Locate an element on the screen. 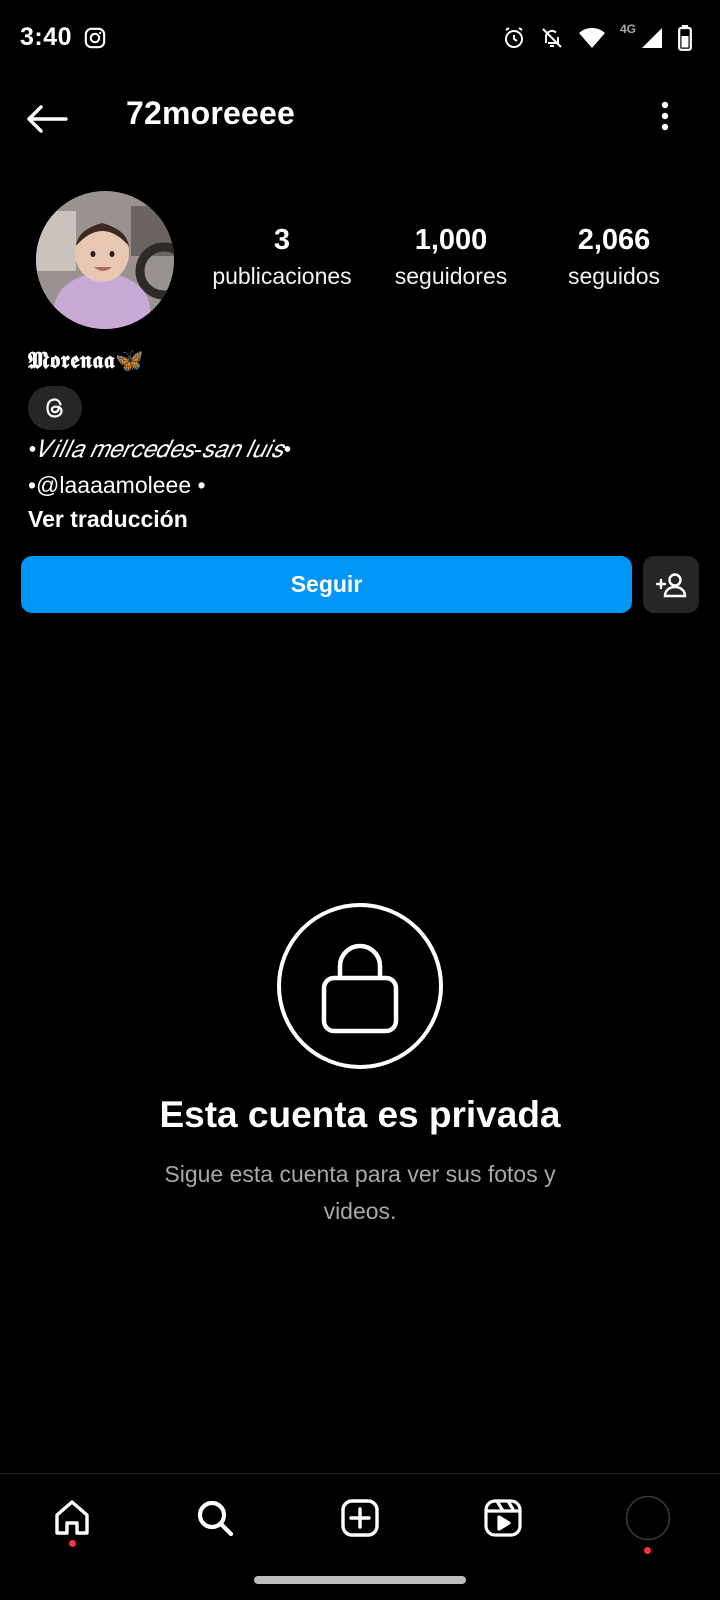  stat-following-value: 2,066 is located at coordinates (614, 240).